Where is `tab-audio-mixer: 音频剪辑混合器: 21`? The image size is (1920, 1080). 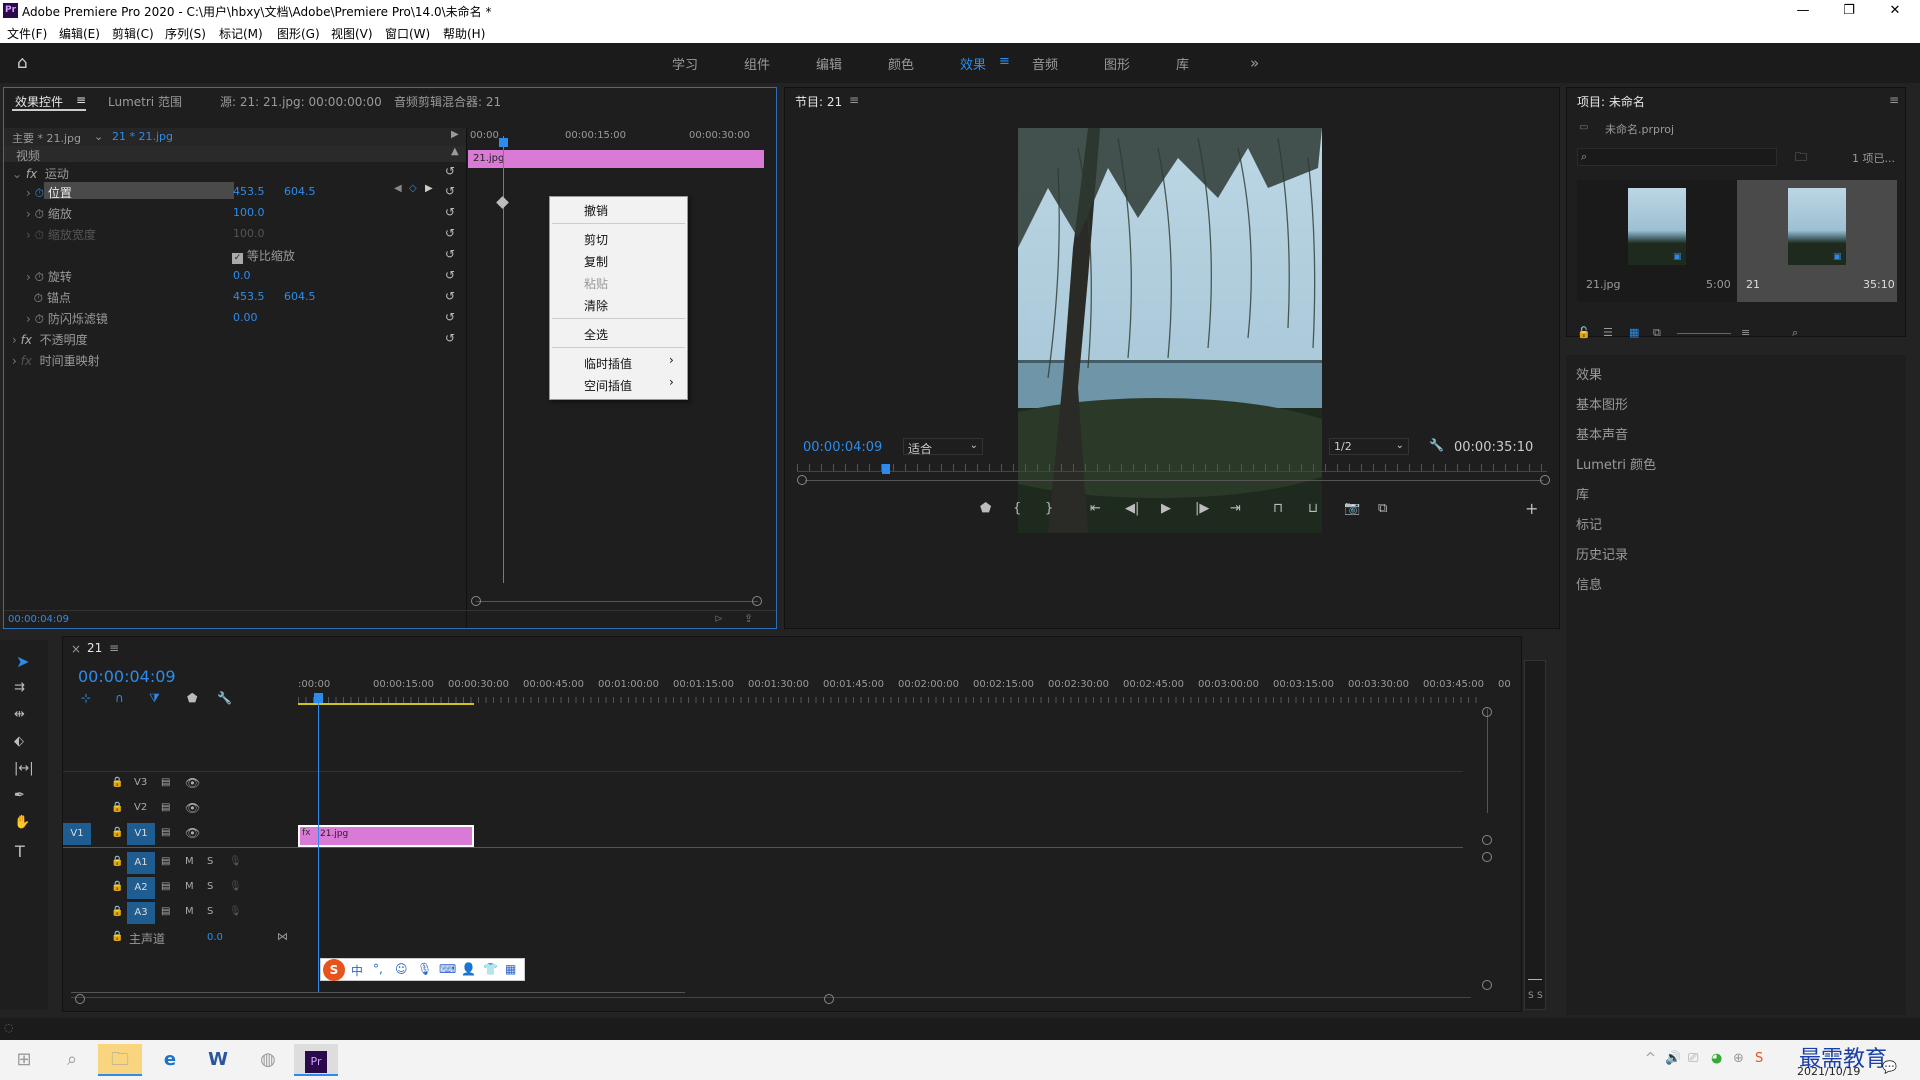
tab-audio-mixer: 音频剪辑混合器: 21 is located at coordinates (447, 101).